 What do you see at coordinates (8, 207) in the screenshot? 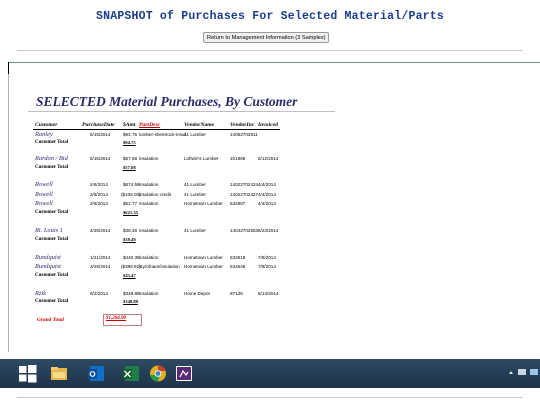
I see `report-frame-left` at bounding box center [8, 207].